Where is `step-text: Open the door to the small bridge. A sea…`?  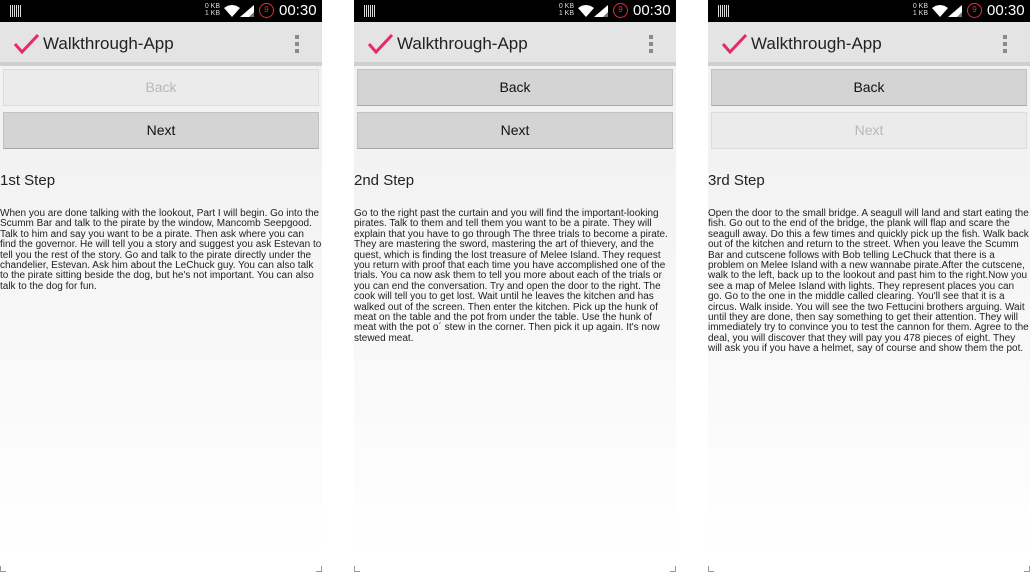
step-text: Open the door to the small bridge. A sea… is located at coordinates (868, 281).